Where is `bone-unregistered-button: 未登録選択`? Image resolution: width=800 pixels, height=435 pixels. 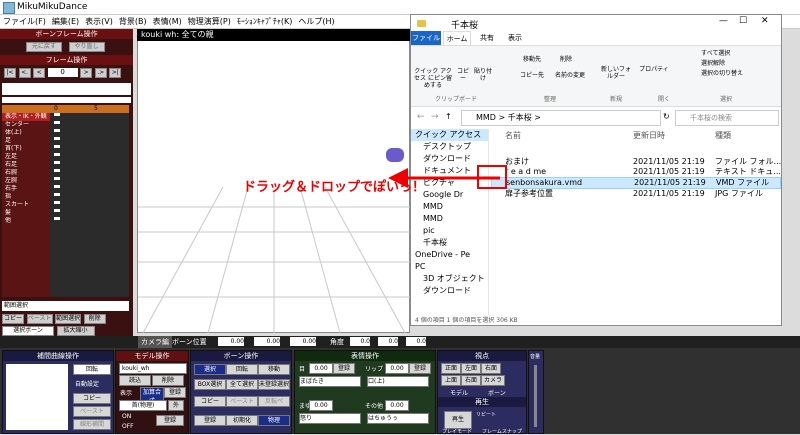 bone-unregistered-button: 未登録選択 is located at coordinates (274, 384).